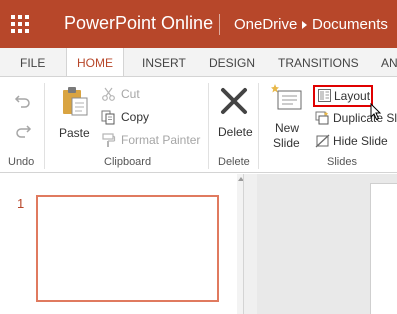  I want to click on redo-button, so click(23, 130).